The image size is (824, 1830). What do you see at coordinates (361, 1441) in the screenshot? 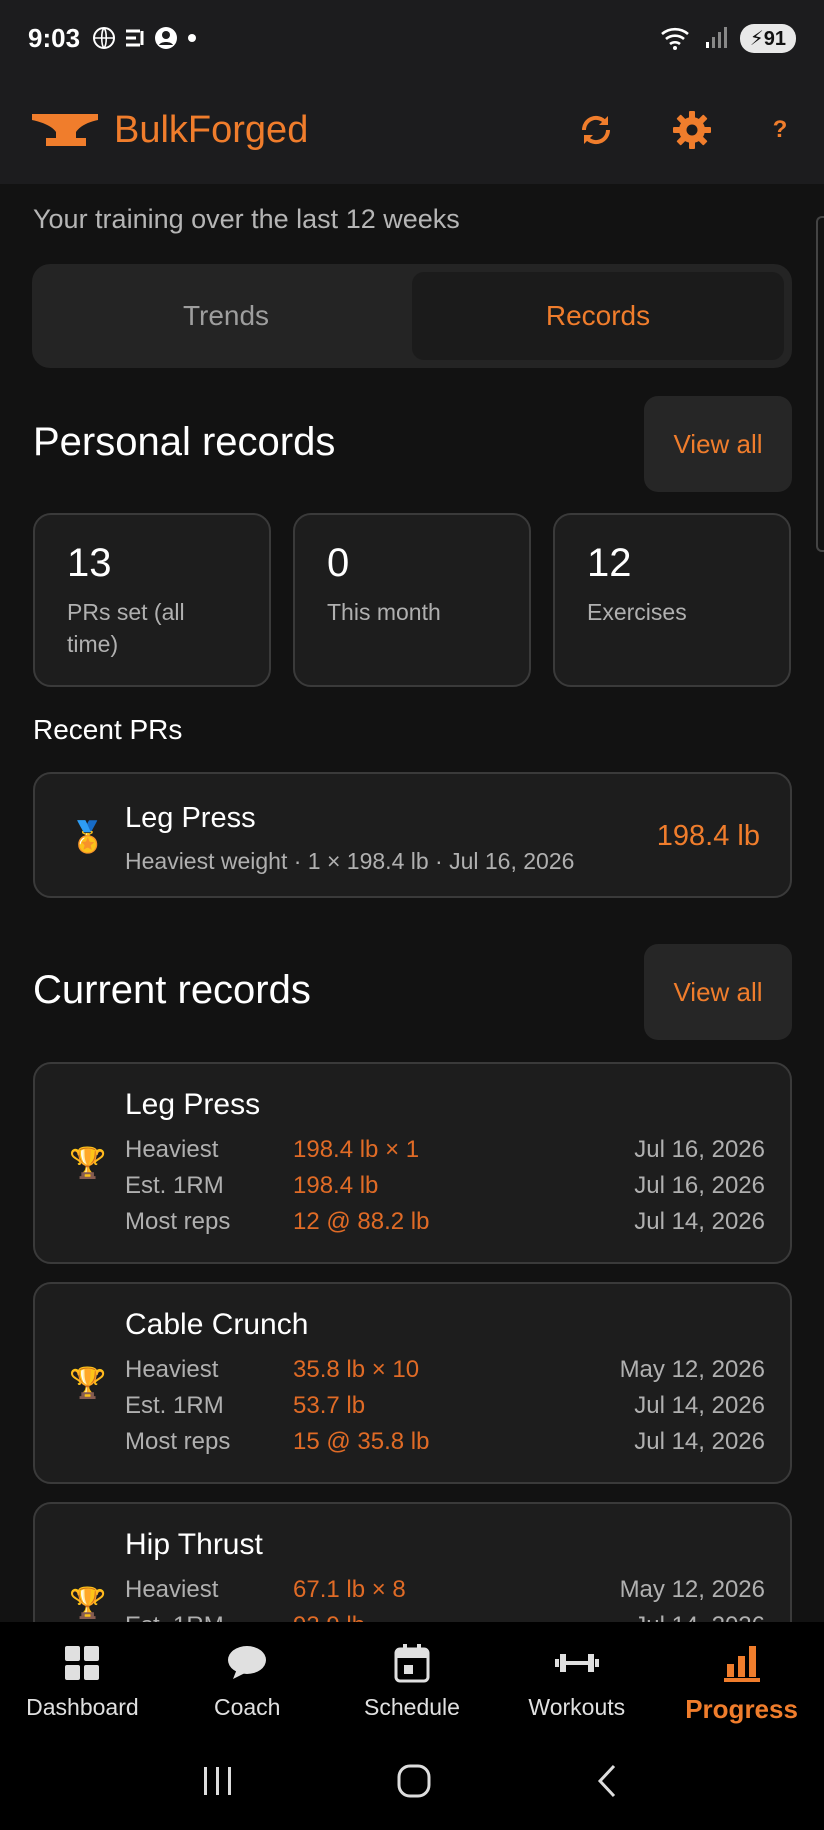
I see `record-value: 15 @ 35.8 lb` at bounding box center [361, 1441].